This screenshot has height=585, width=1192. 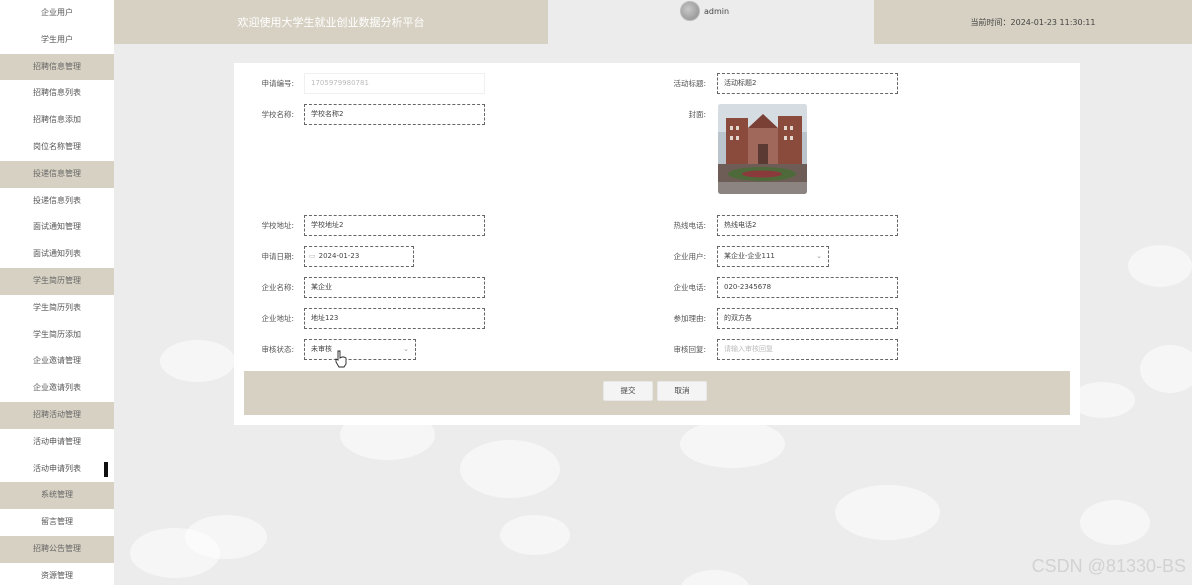 I want to click on company-address-label: 企业地址:, so click(x=277, y=318).